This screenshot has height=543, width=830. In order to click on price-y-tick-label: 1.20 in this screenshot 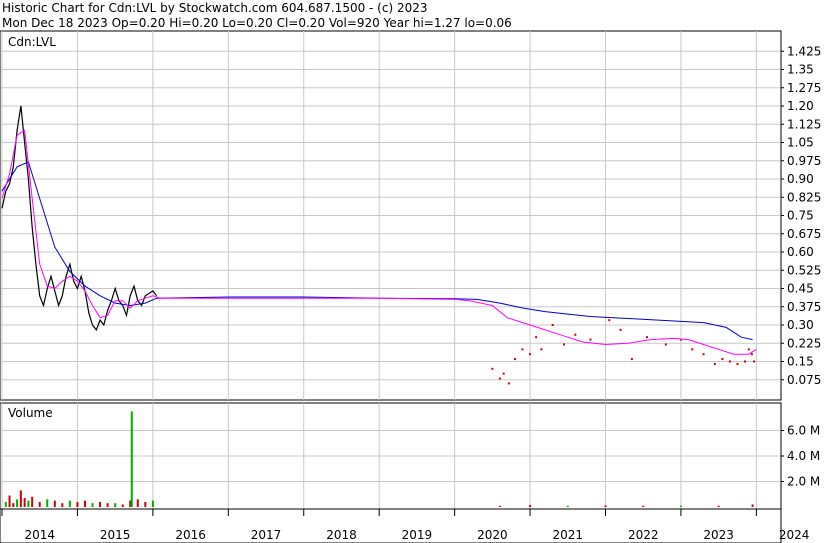, I will do `click(800, 106)`.